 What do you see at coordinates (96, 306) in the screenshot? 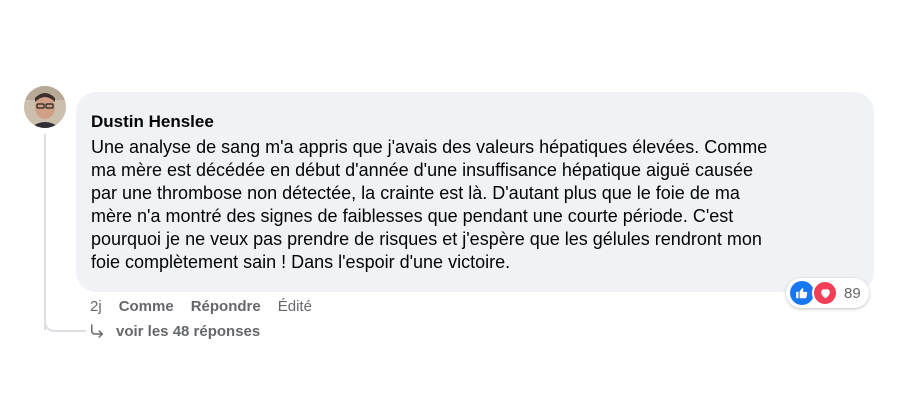
I see `timestamp: 2j` at bounding box center [96, 306].